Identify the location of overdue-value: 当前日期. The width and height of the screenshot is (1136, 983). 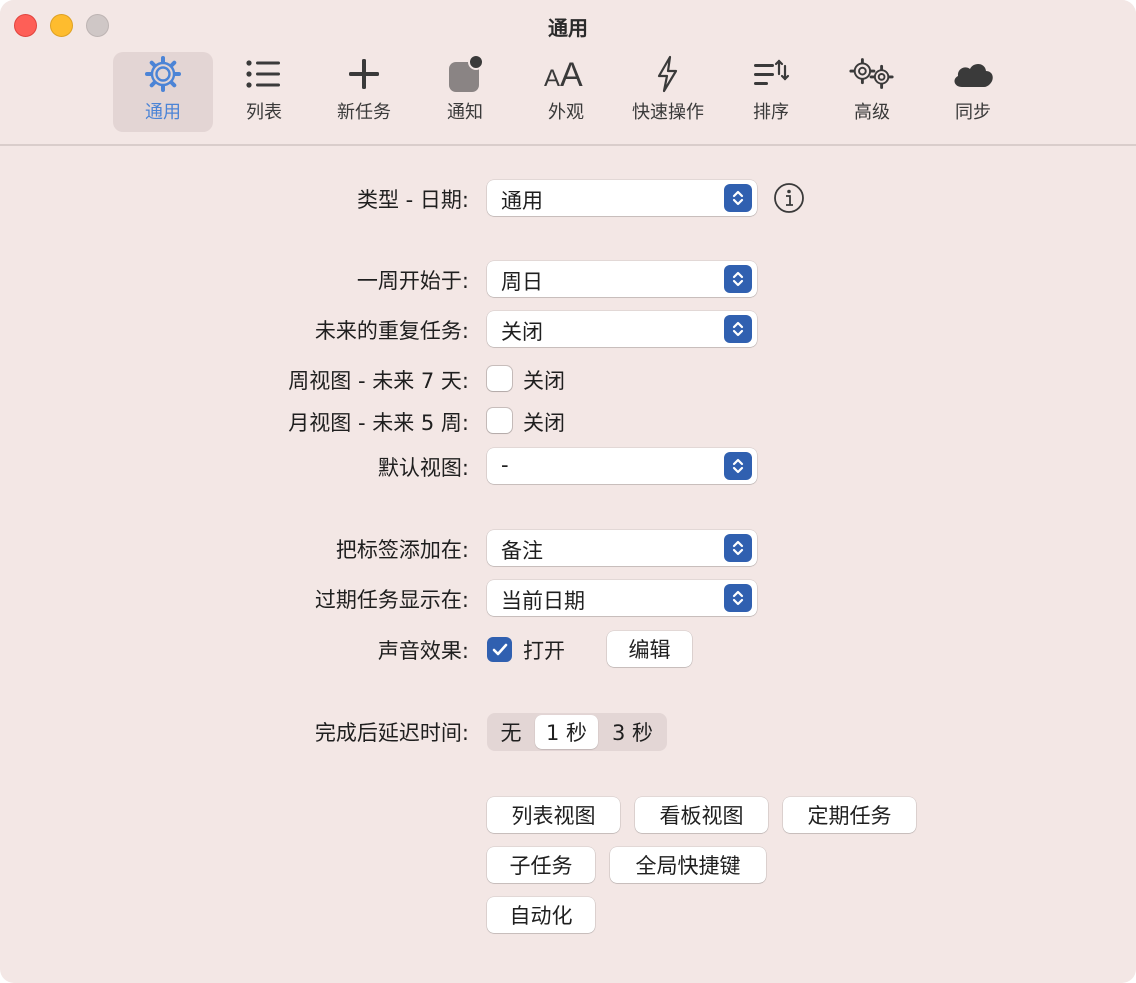
(543, 601).